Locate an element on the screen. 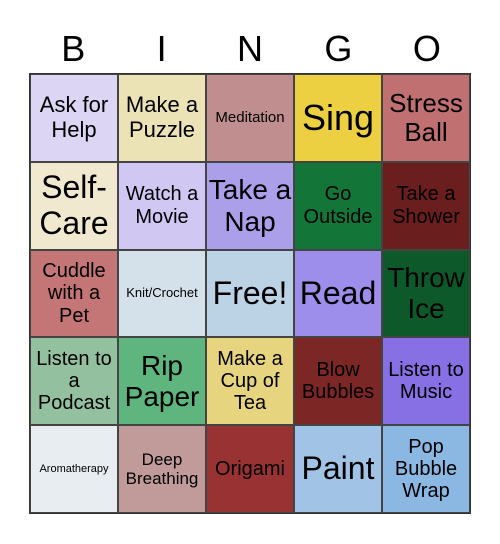  header-letter-b: B is located at coordinates (73, 48).